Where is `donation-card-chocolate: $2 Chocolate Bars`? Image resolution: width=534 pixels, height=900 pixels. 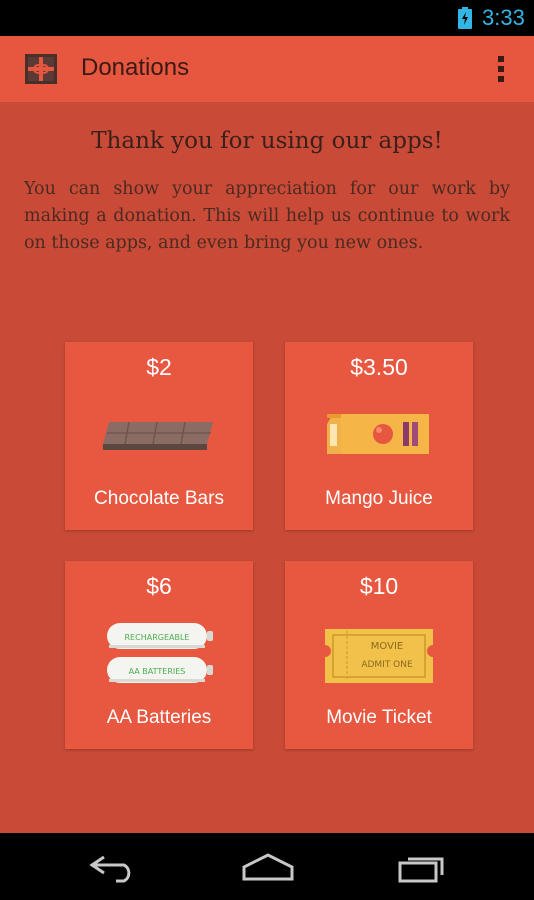
donation-card-chocolate: $2 Chocolate Bars is located at coordinates (159, 436).